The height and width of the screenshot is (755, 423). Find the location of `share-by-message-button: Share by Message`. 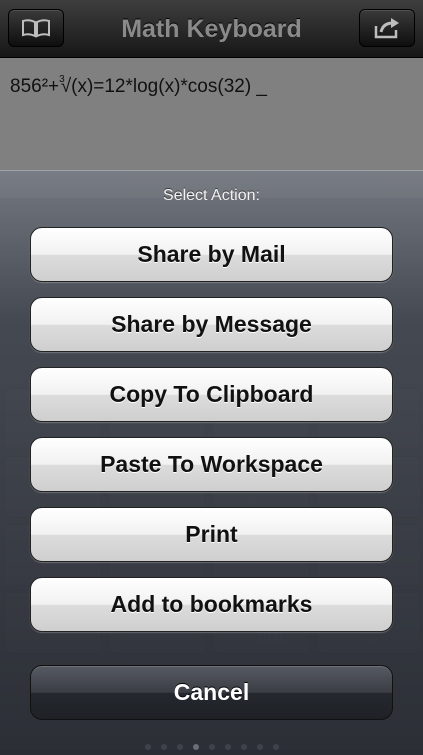

share-by-message-button: Share by Message is located at coordinates (211, 324).